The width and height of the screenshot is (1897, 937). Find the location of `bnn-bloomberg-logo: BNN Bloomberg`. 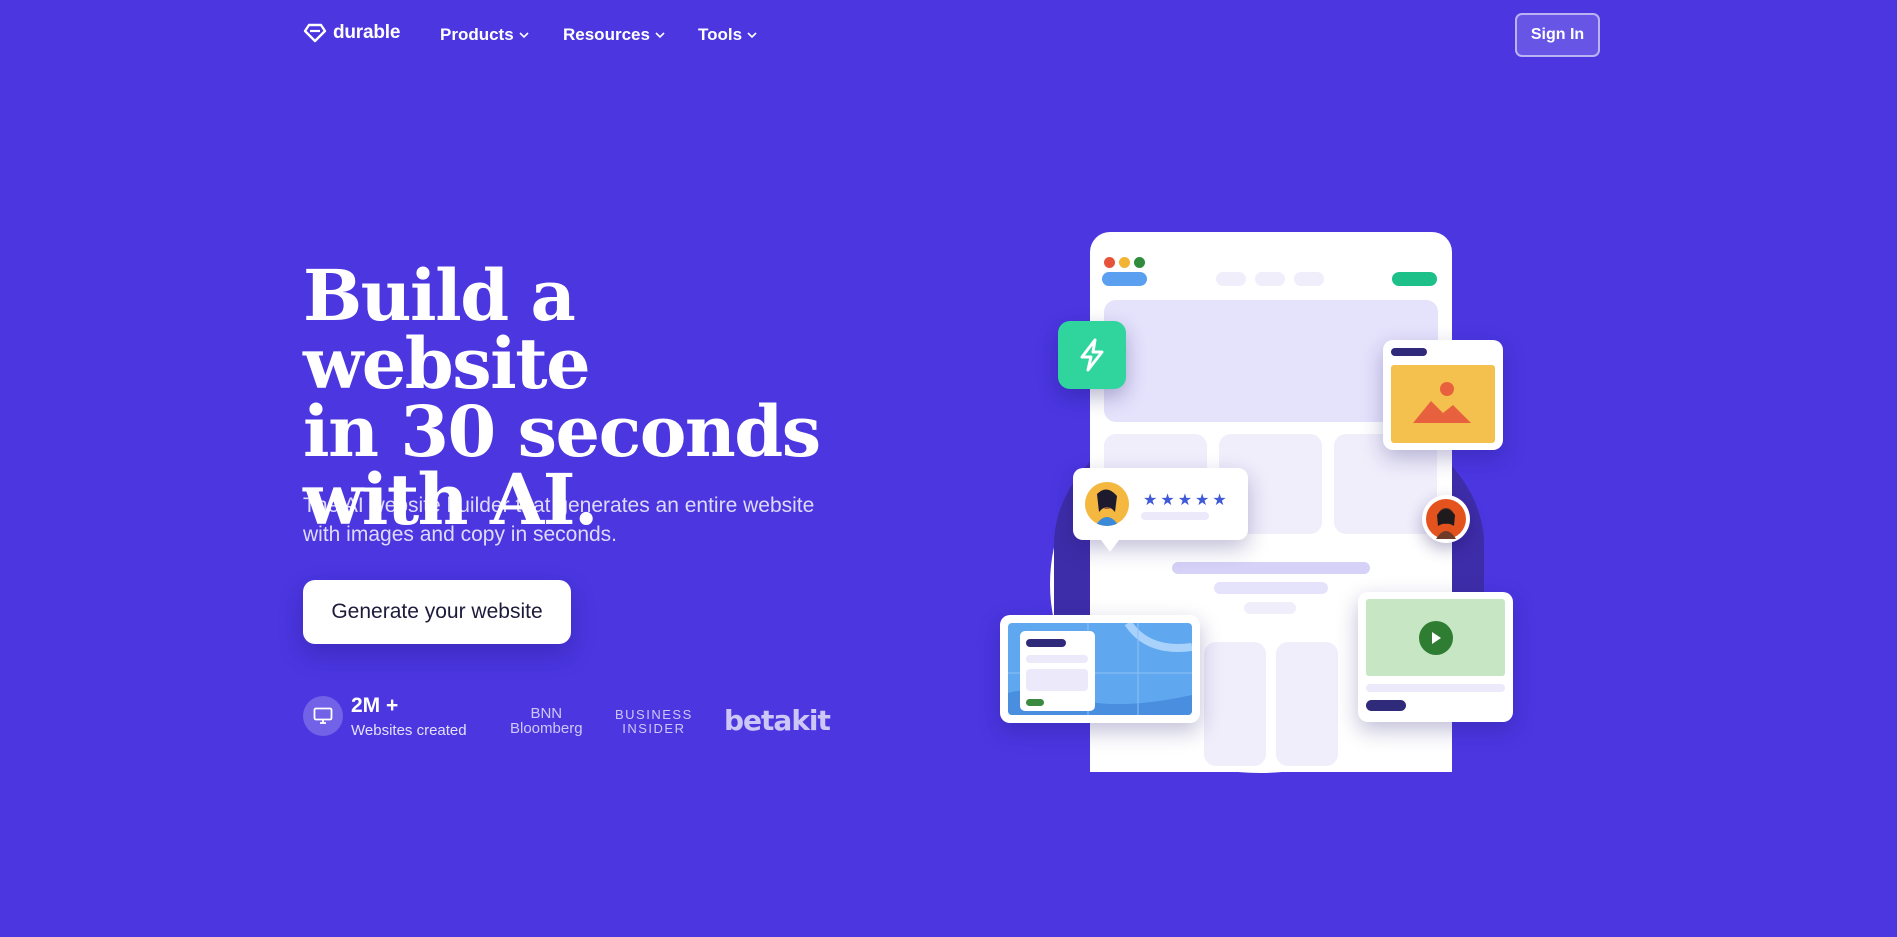

bnn-bloomberg-logo: BNN Bloomberg is located at coordinates (546, 721).